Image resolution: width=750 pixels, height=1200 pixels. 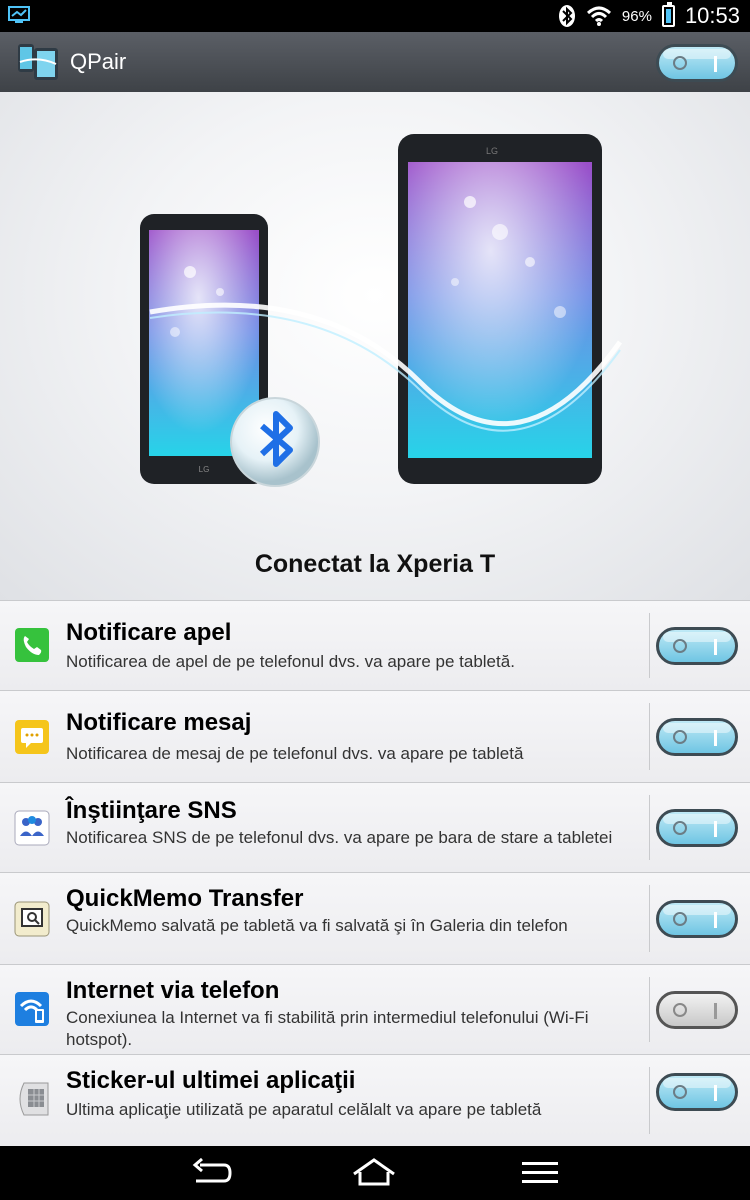 I want to click on internet-via-phone-toggle, so click(x=697, y=1010).